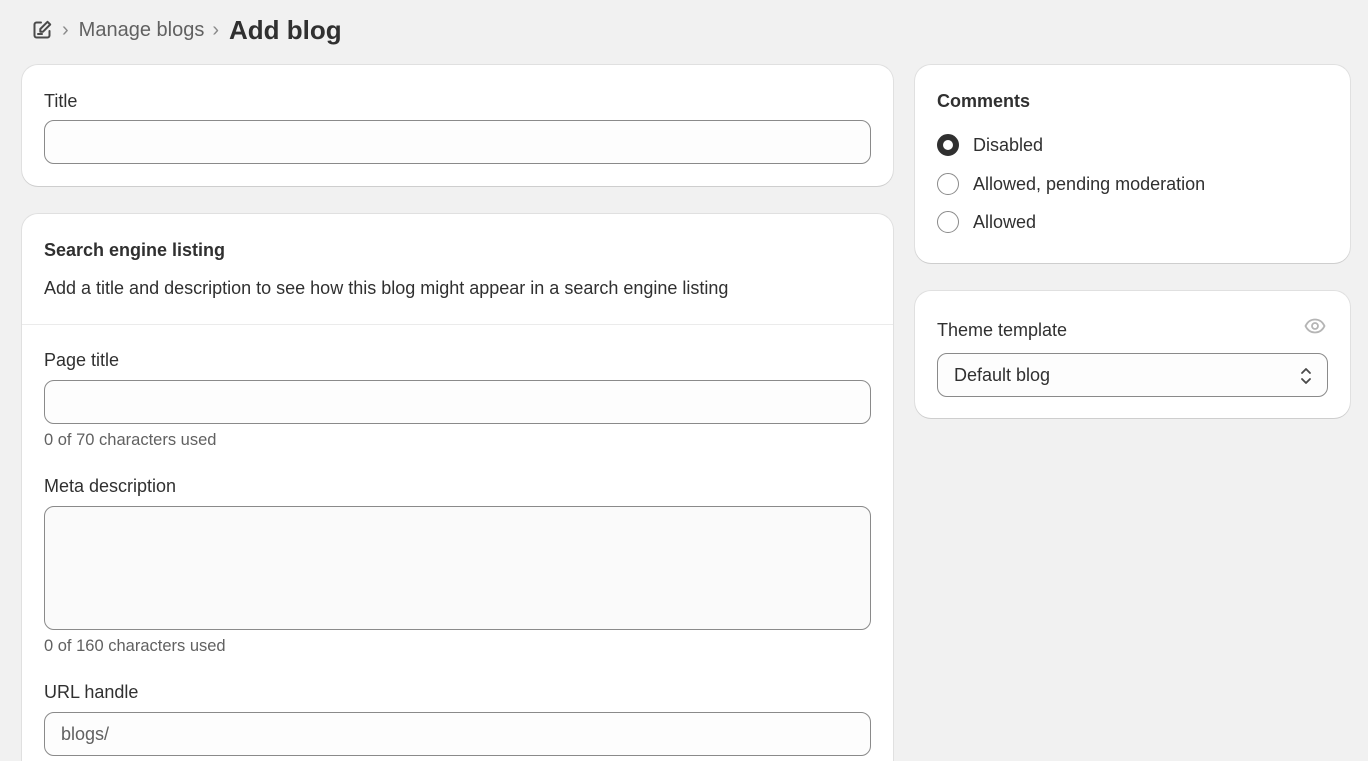 The width and height of the screenshot is (1368, 761). I want to click on page-title: Add blog, so click(285, 29).